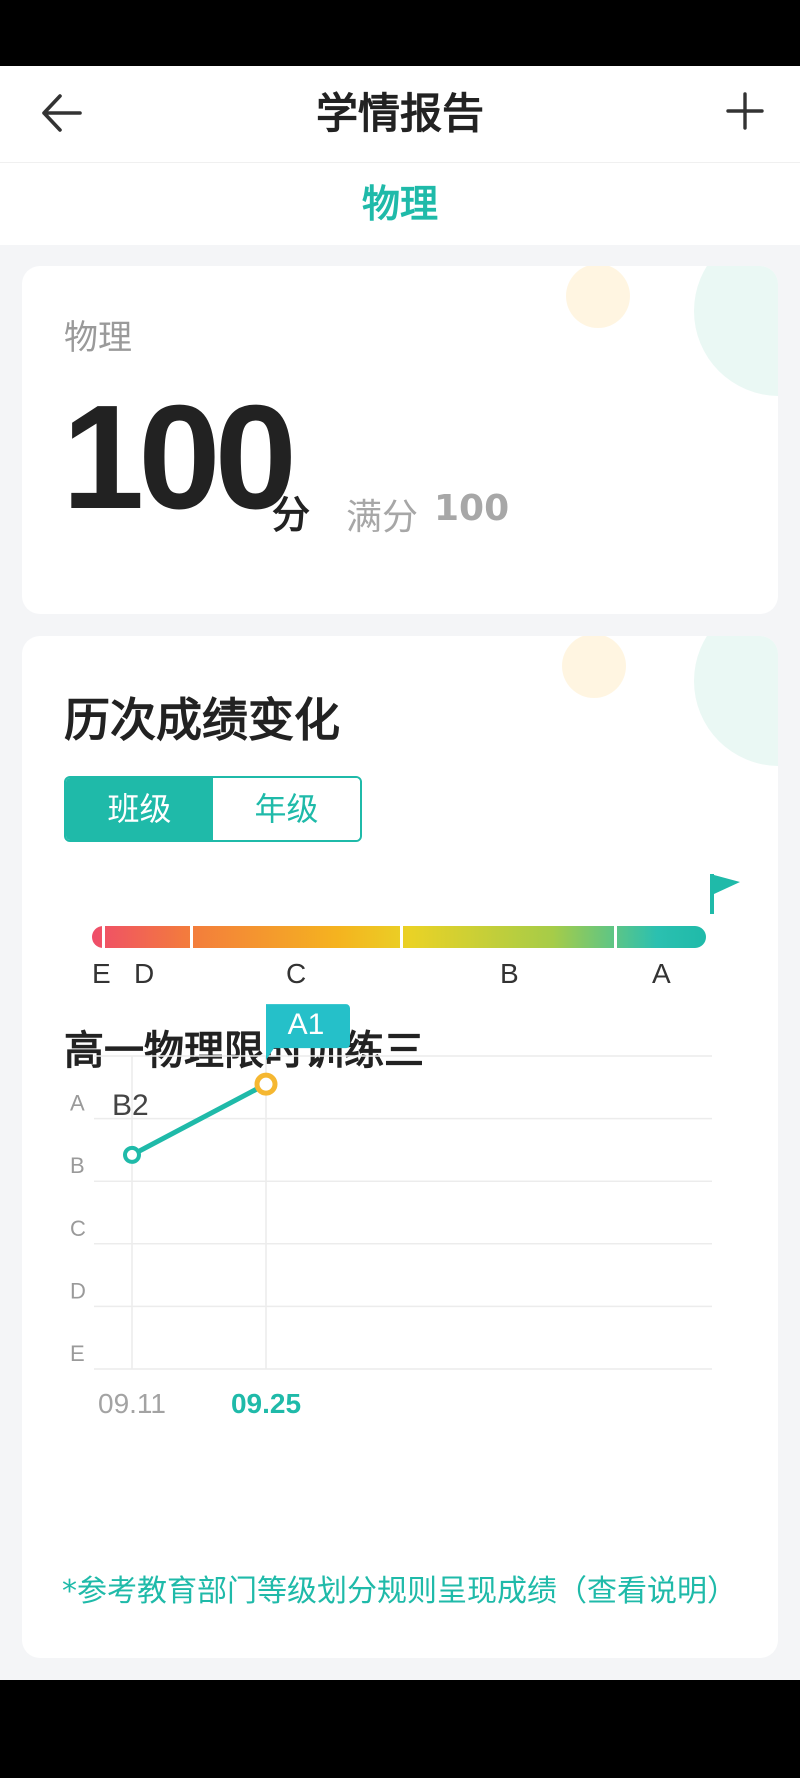 The height and width of the screenshot is (1778, 800). I want to click on full-score-label: 满分, so click(382, 517).